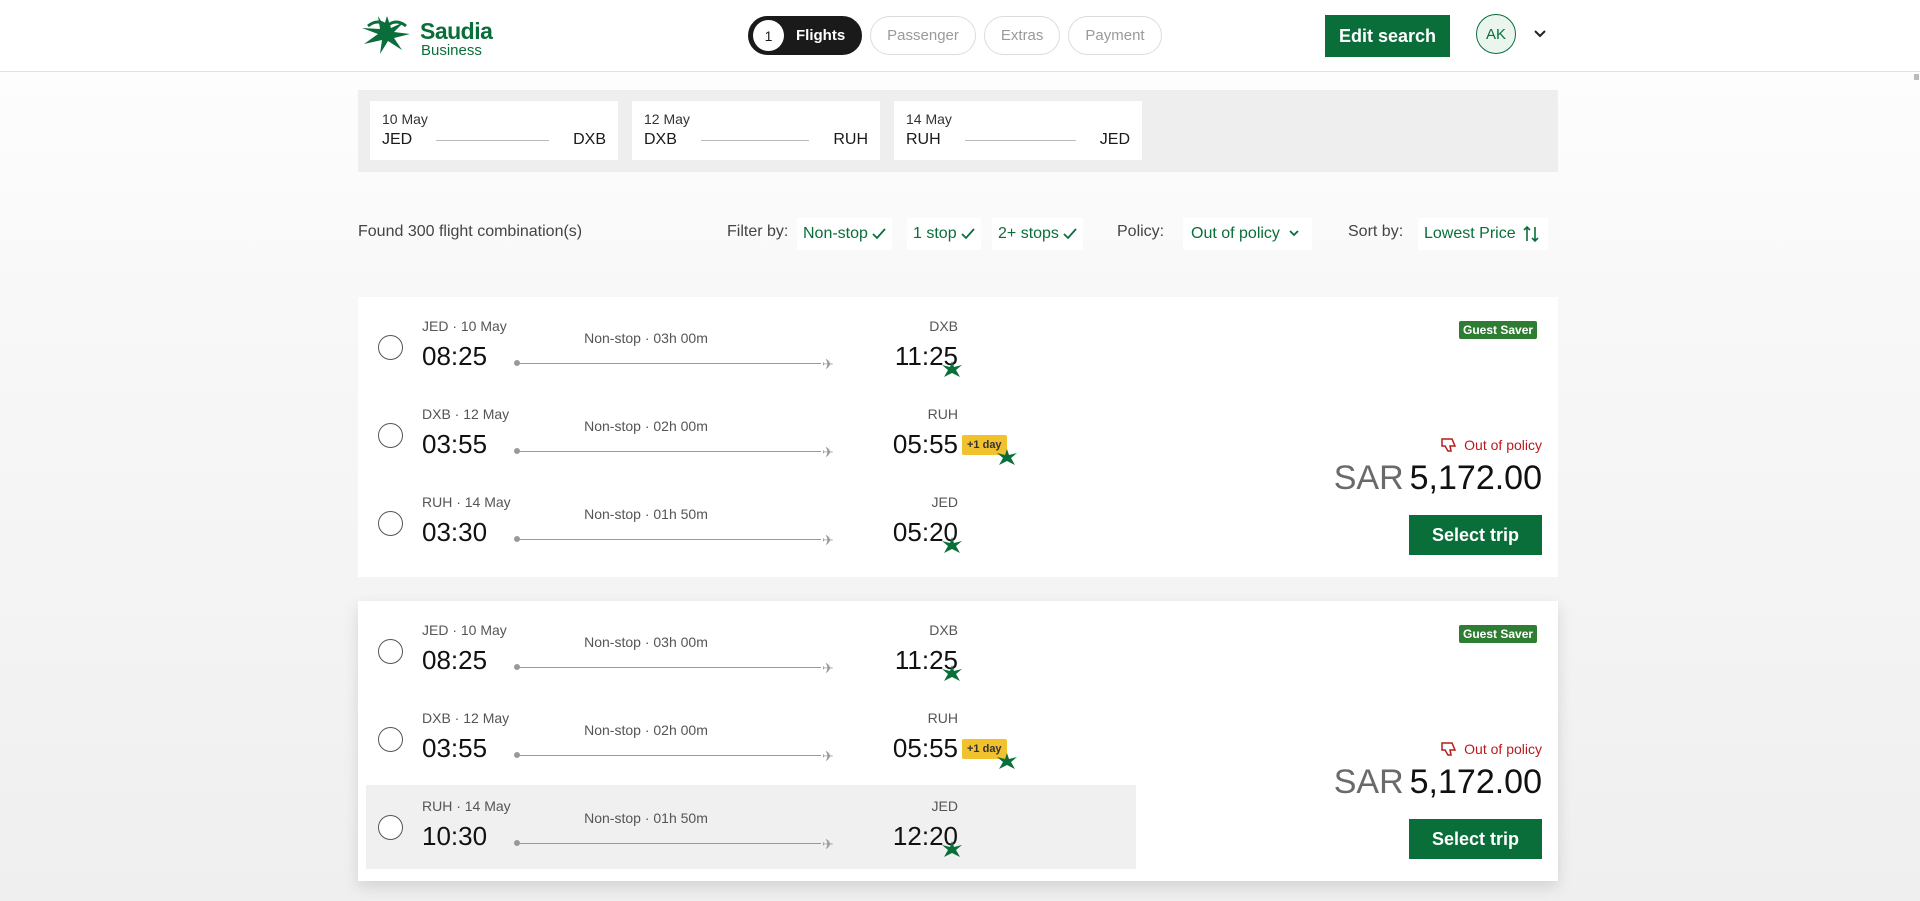  Describe the element at coordinates (1115, 35) in the screenshot. I see `step-payment: Payment` at that location.